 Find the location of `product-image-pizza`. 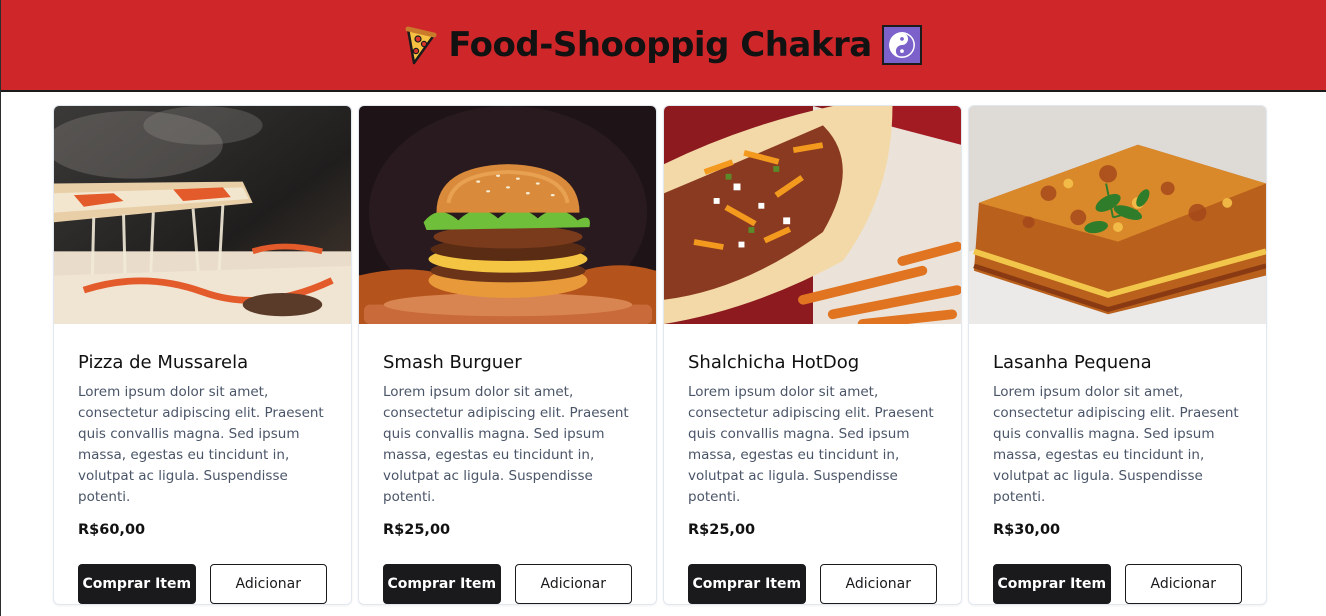

product-image-pizza is located at coordinates (202, 215).